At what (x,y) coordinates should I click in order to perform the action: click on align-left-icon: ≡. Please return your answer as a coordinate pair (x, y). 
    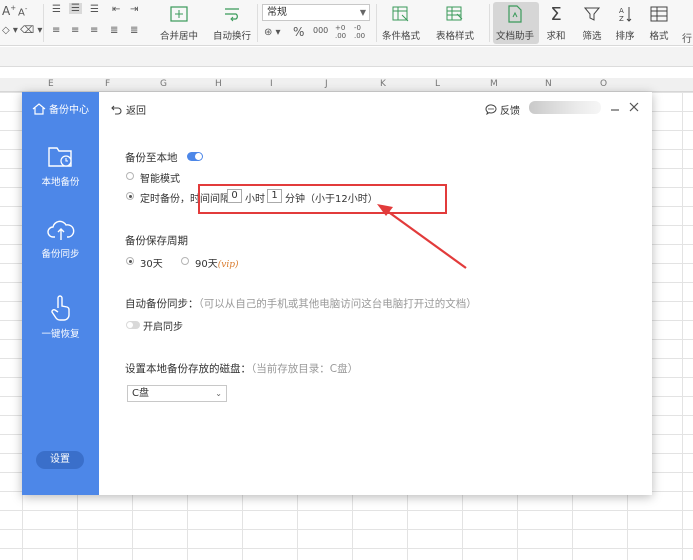
    Looking at the image, I should click on (56, 30).